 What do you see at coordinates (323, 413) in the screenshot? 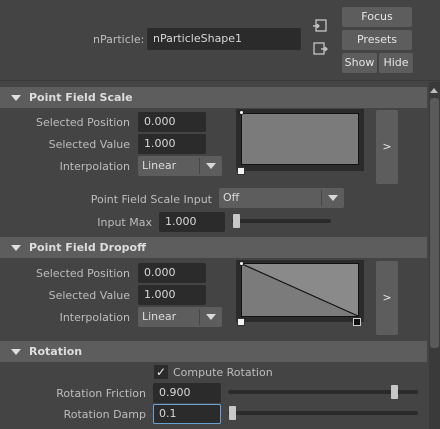
I see `rotation-damp-slider-track` at bounding box center [323, 413].